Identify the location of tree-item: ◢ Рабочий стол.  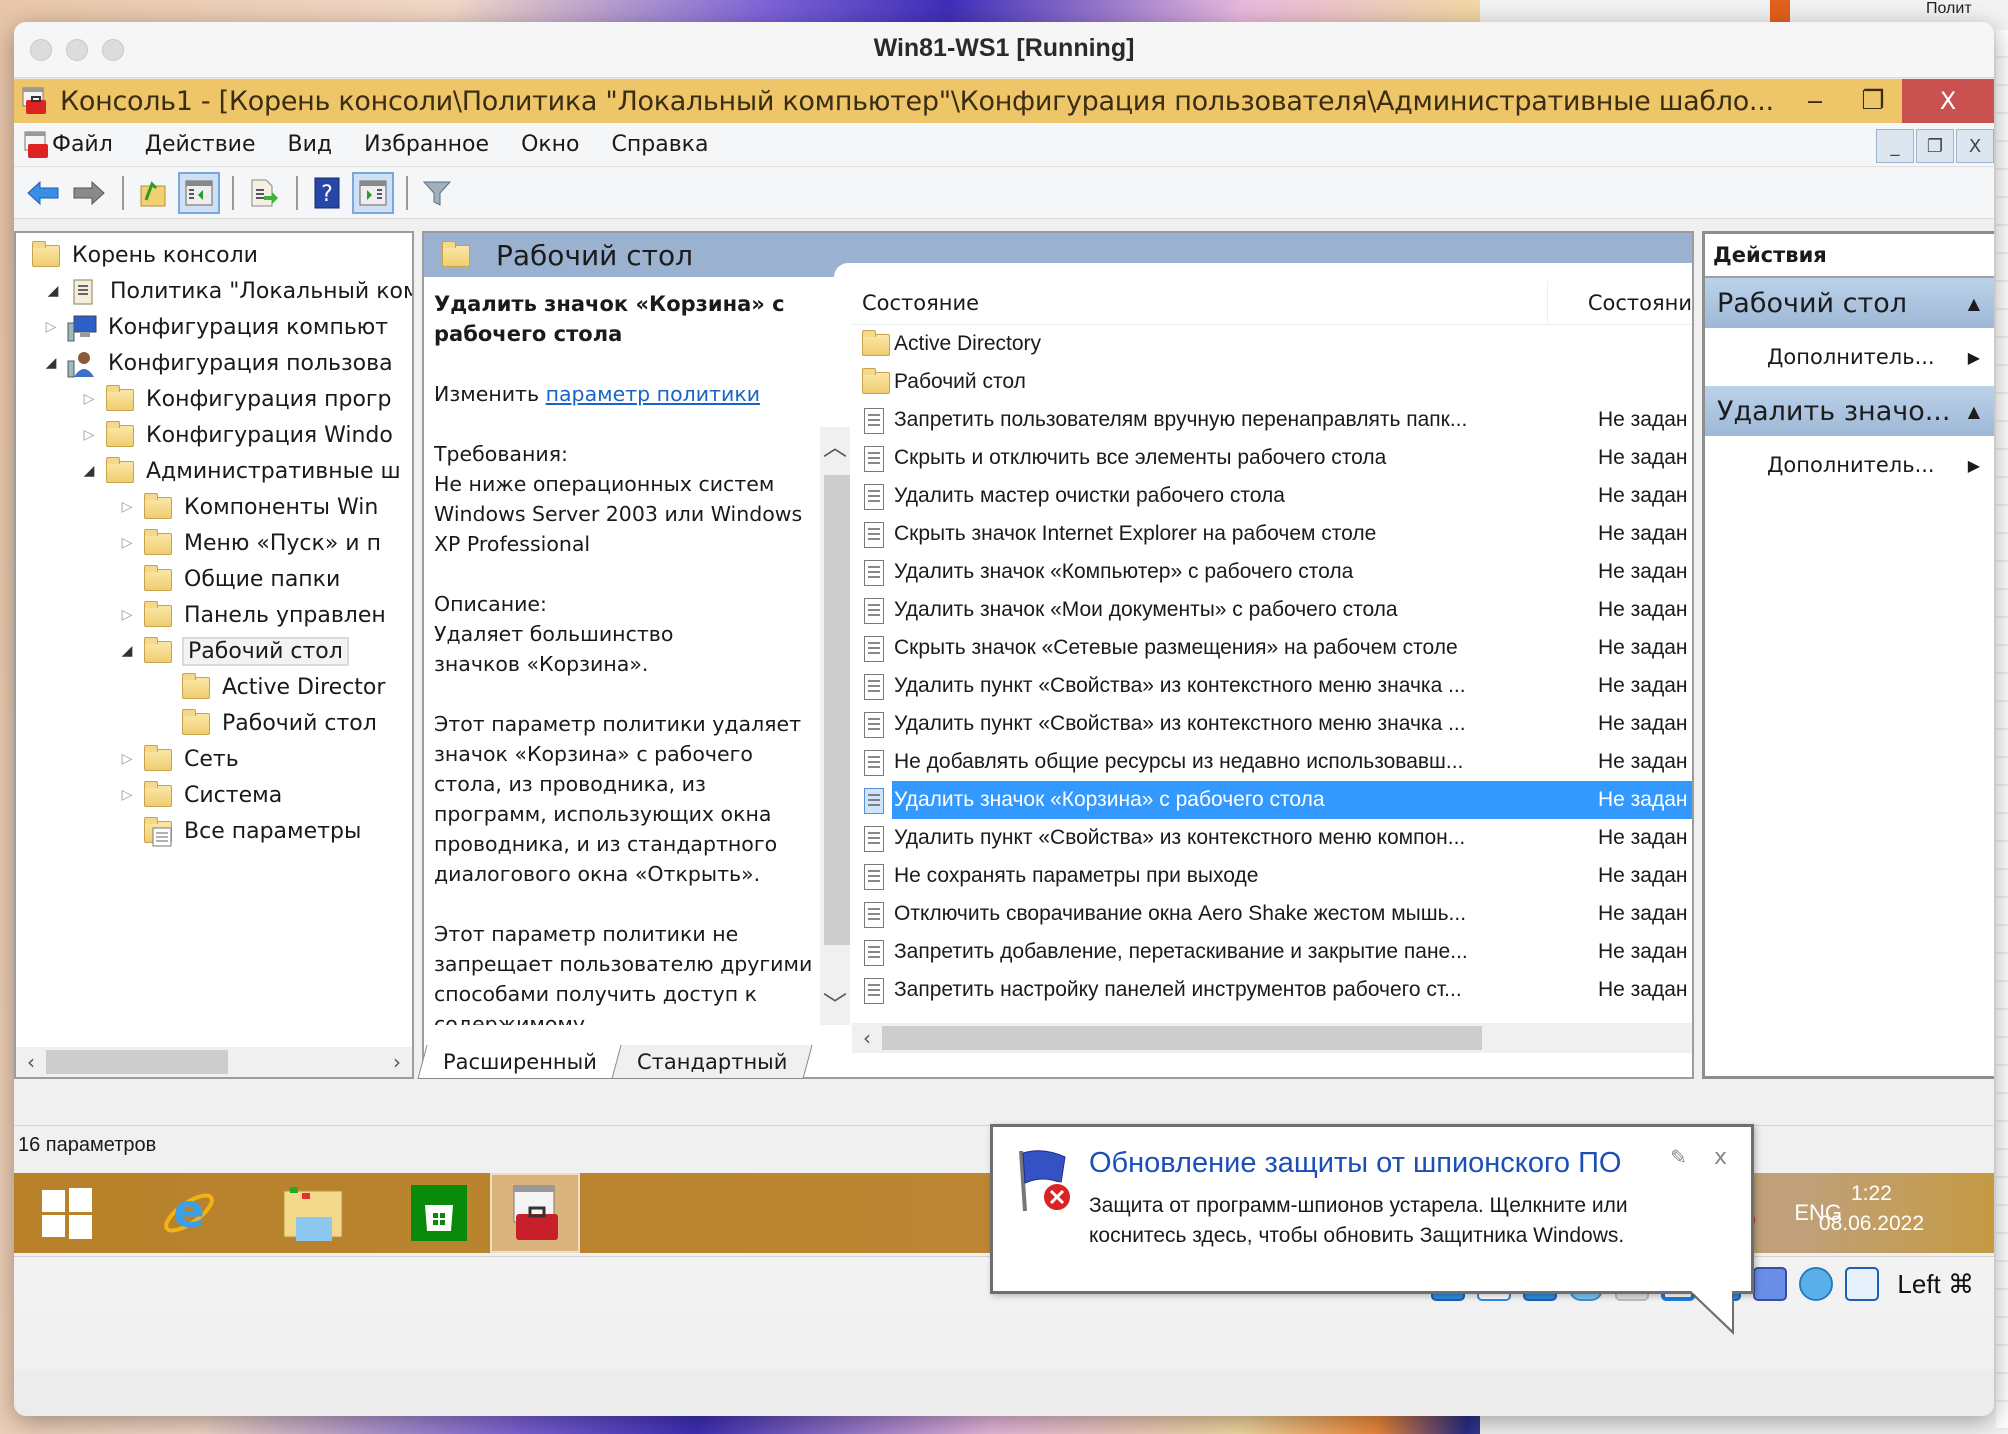
(232, 651).